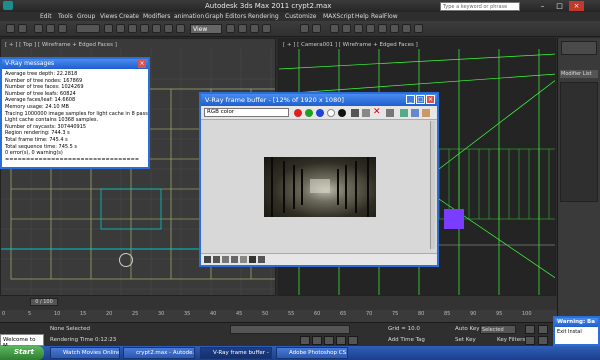 Image resolution: width=600 pixels, height=360 pixels. I want to click on menu-group: Group, so click(86, 16).